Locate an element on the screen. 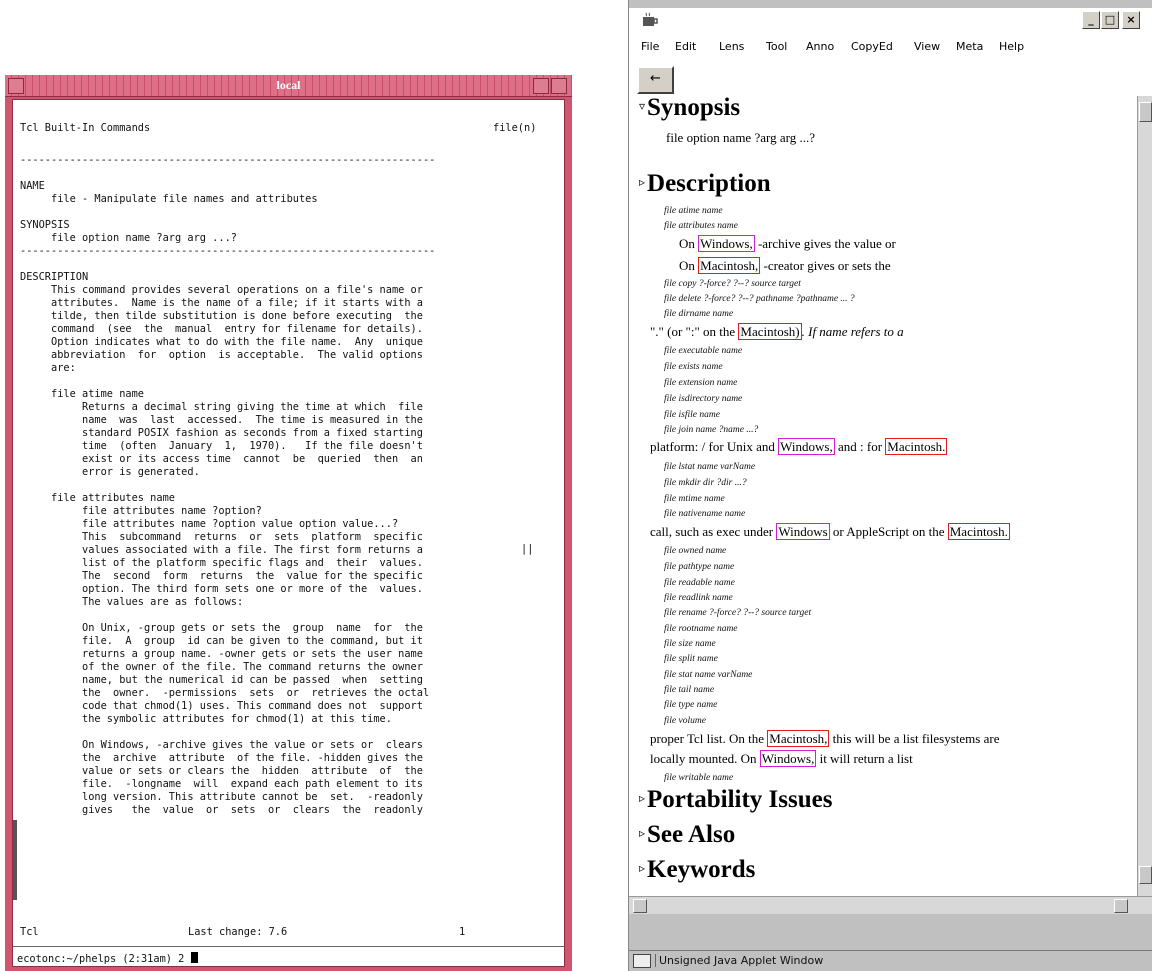 Image resolution: width=1152 pixels, height=971 pixels. item-join: file join name ?name ...? is located at coordinates (711, 430).